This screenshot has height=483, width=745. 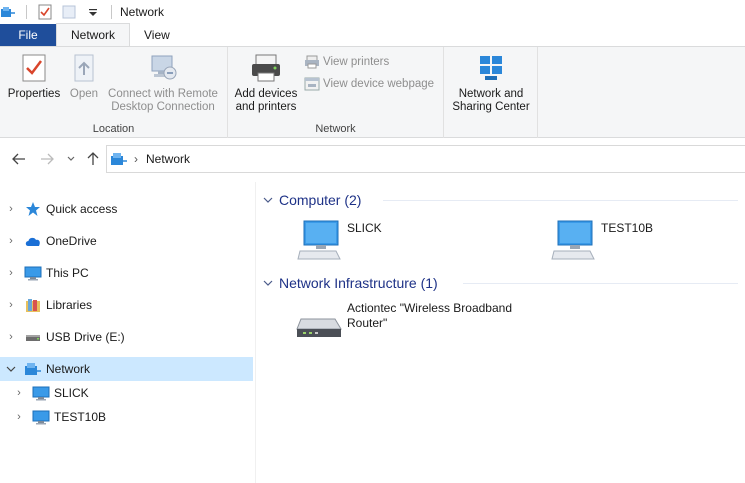 I want to click on nav-label: USB Drive (E:), so click(x=85, y=337).